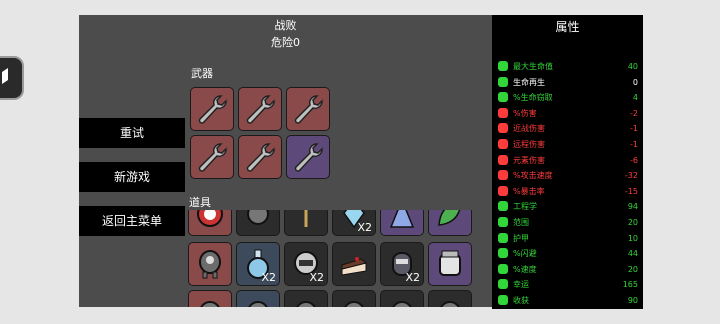 The height and width of the screenshot is (324, 720). I want to click on new-game-button: 新游戏, so click(132, 177).